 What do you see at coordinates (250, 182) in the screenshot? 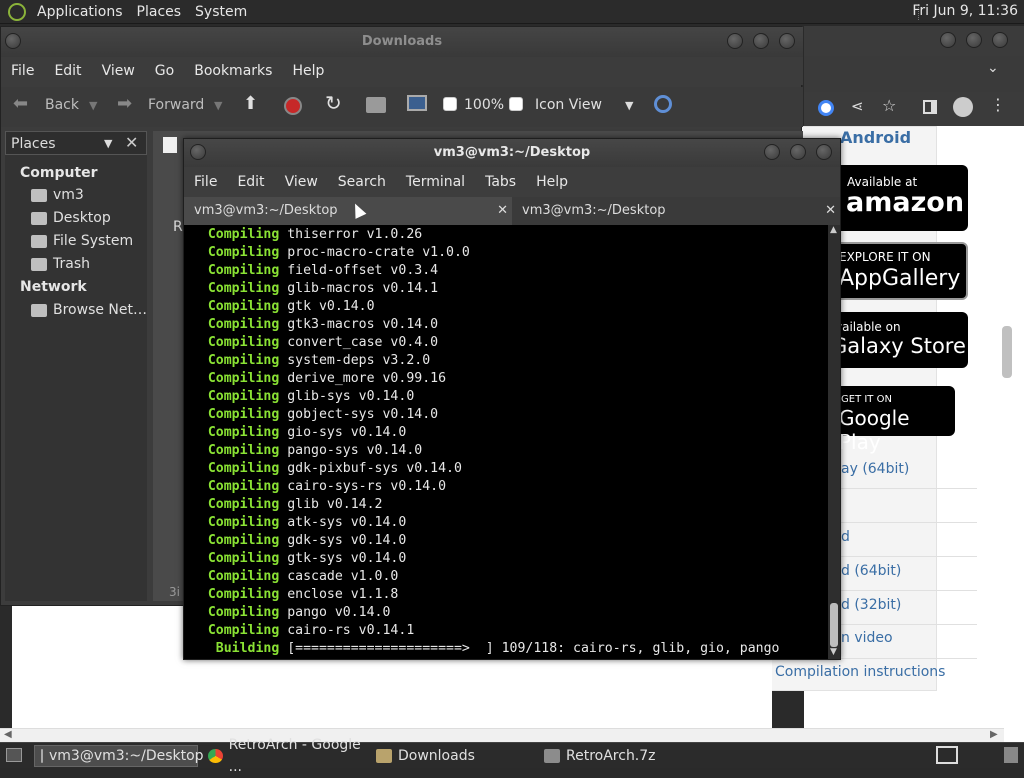
I see `term-menu-edit: Edit` at bounding box center [250, 182].